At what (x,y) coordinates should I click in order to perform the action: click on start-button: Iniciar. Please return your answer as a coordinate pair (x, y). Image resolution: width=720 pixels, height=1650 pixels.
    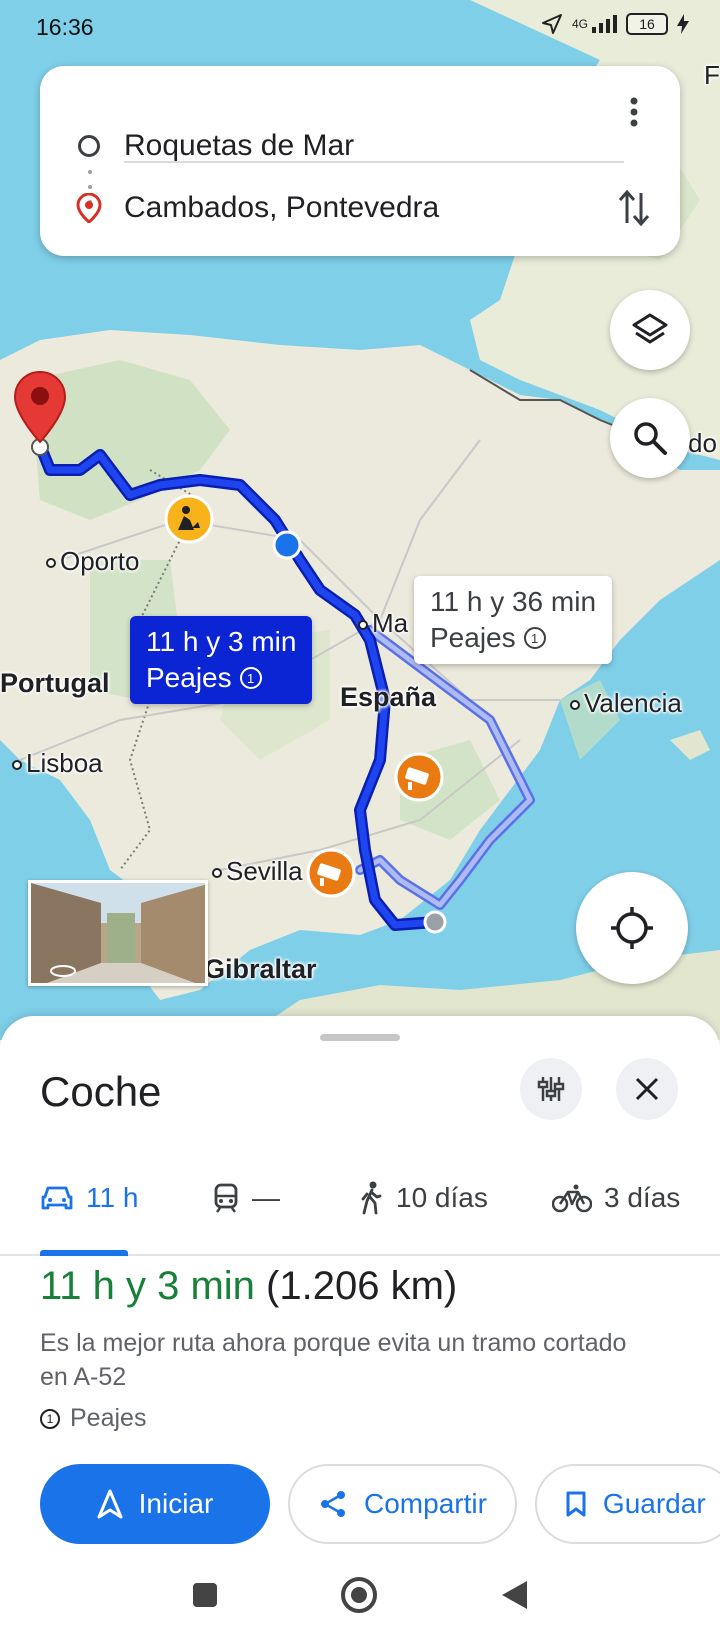
    Looking at the image, I should click on (155, 1504).